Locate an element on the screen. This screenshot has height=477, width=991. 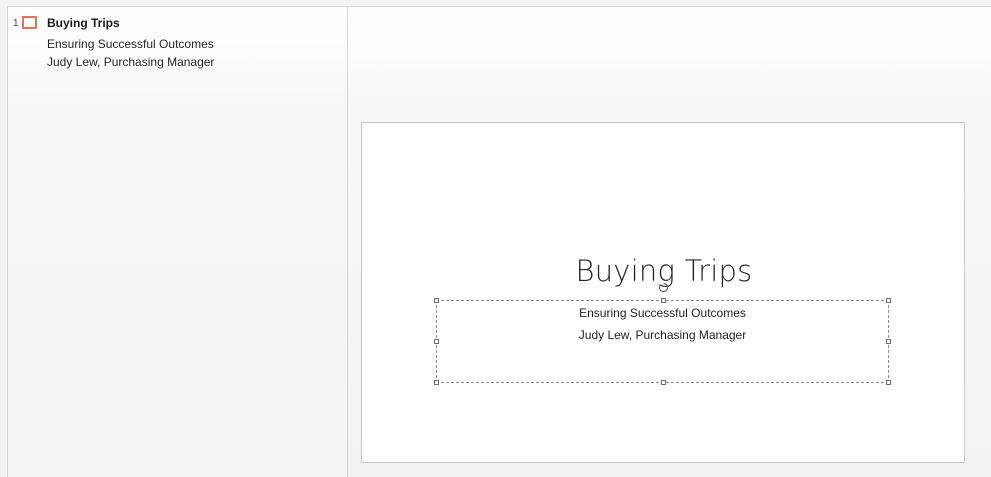
resize-handle-top-right is located at coordinates (888, 300).